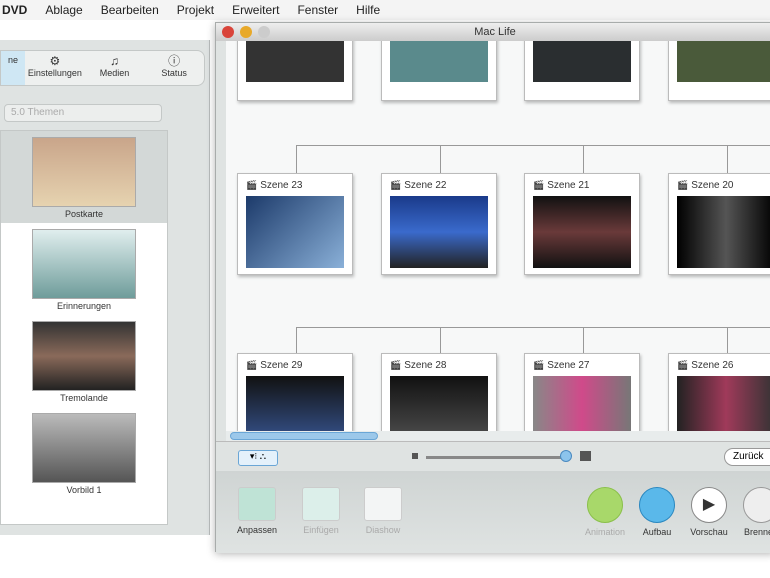 Image resolution: width=770 pixels, height=578 pixels. I want to click on theme-label: Erinnerungen, so click(84, 306).